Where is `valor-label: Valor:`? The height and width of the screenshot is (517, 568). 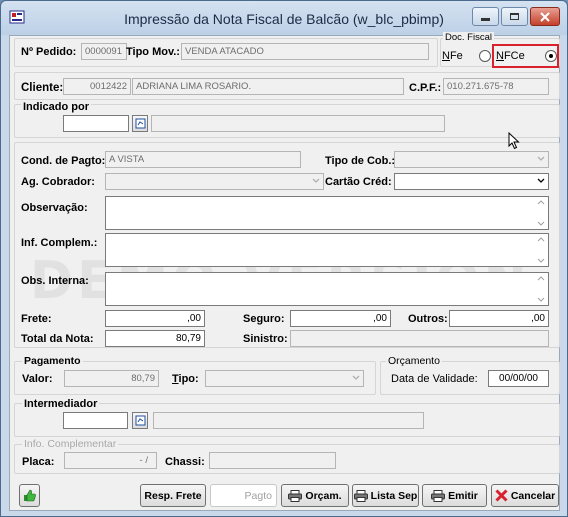 valor-label: Valor: is located at coordinates (37, 379).